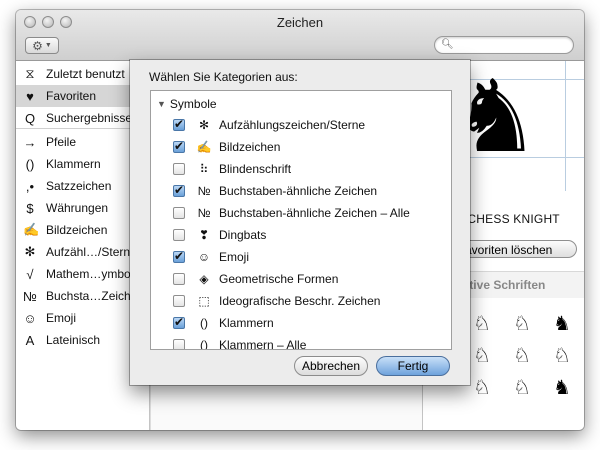 This screenshot has width=600, height=450. I want to click on sidebar-item-label: Zuletzt benutzt, so click(85, 74).